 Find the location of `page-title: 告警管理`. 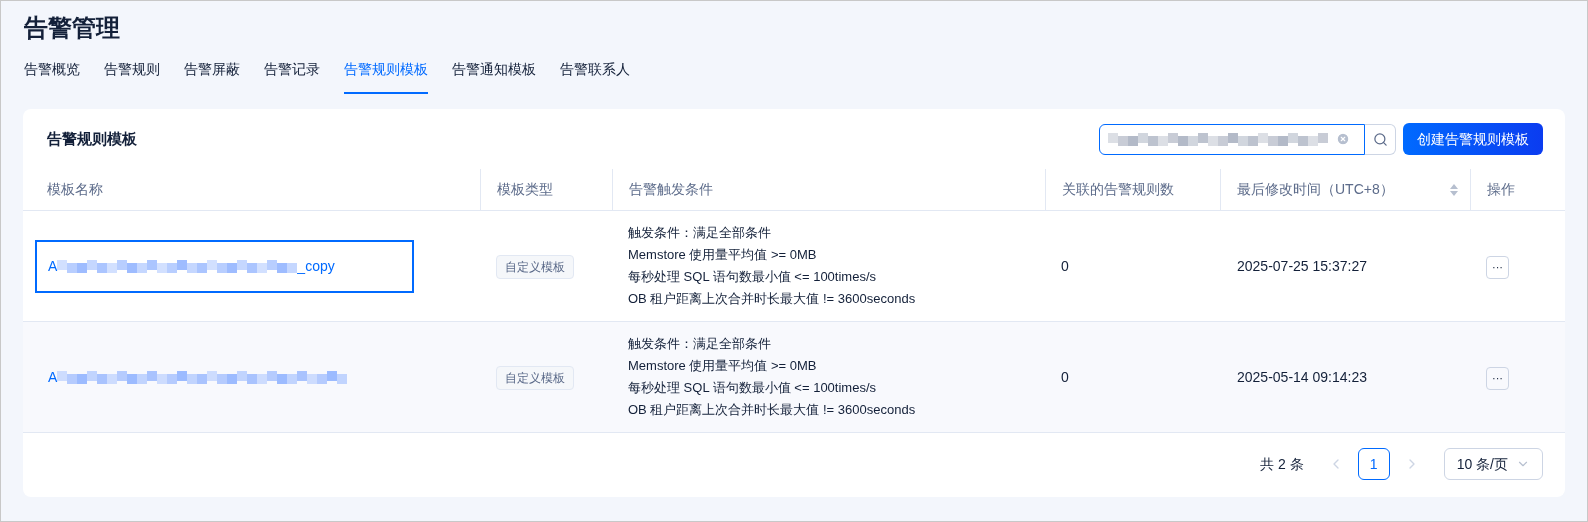

page-title: 告警管理 is located at coordinates (72, 28).